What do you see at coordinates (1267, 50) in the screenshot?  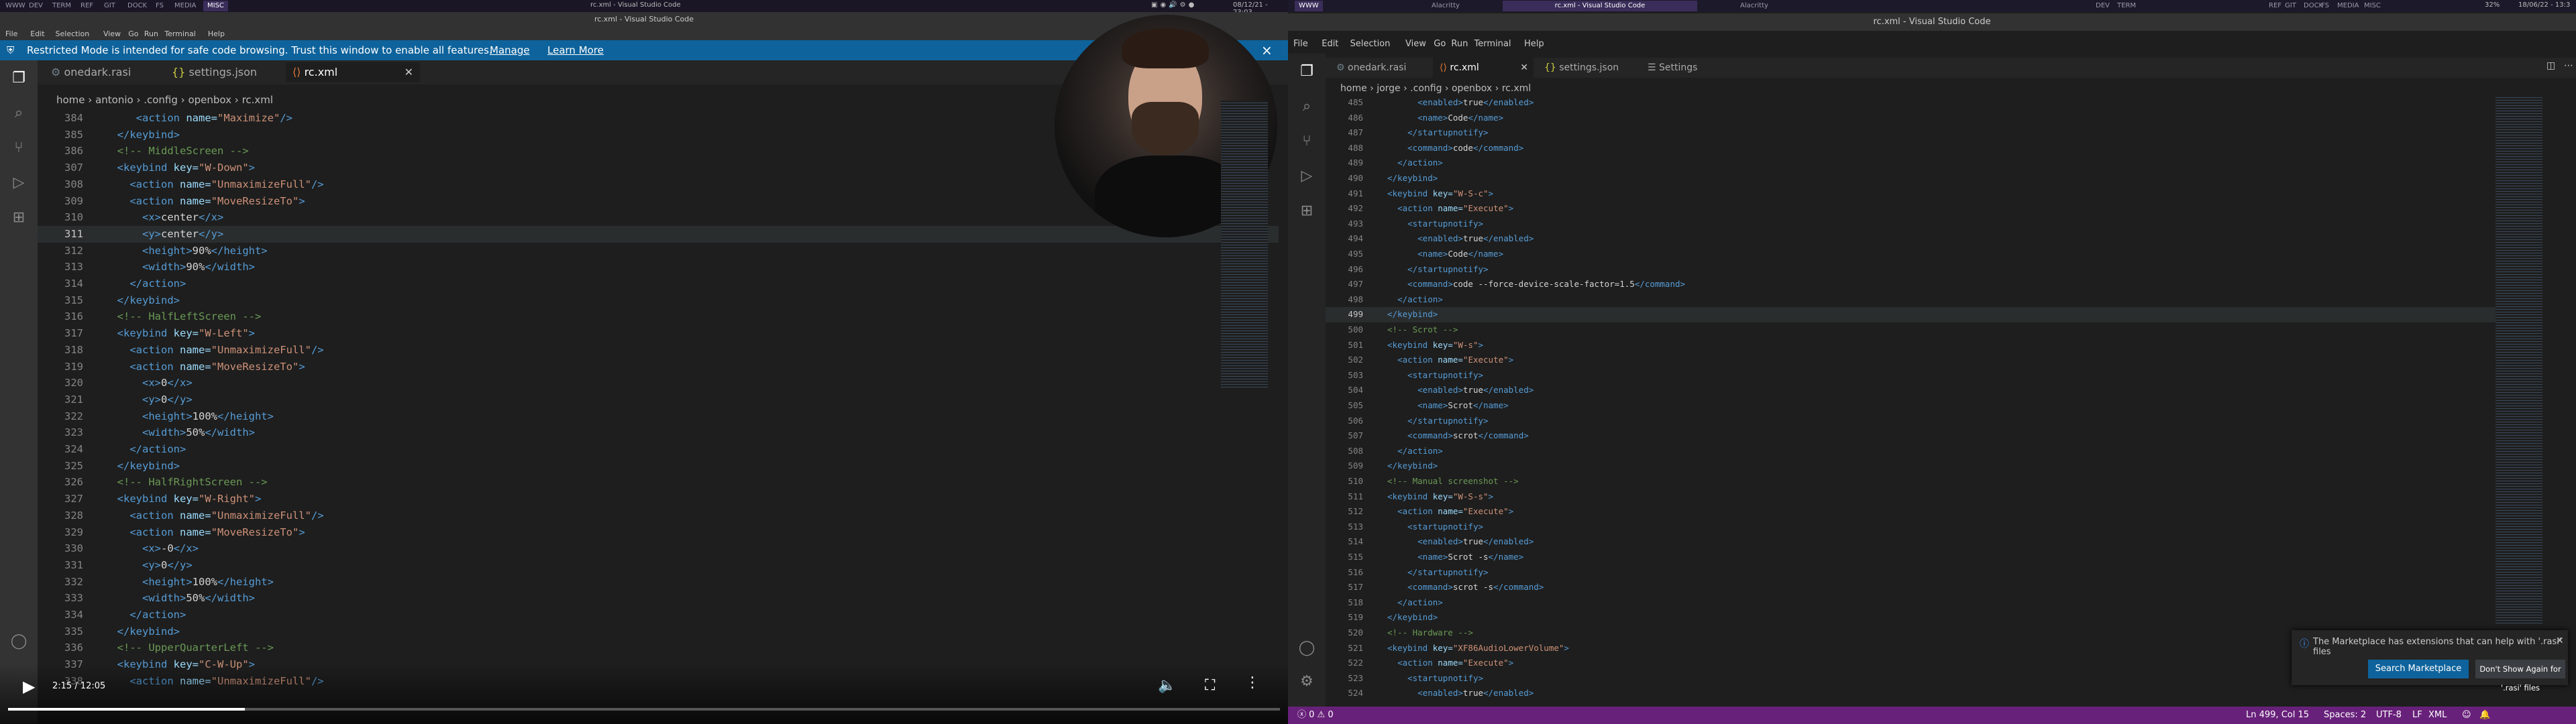 I see `banner-close-icon: ×` at bounding box center [1267, 50].